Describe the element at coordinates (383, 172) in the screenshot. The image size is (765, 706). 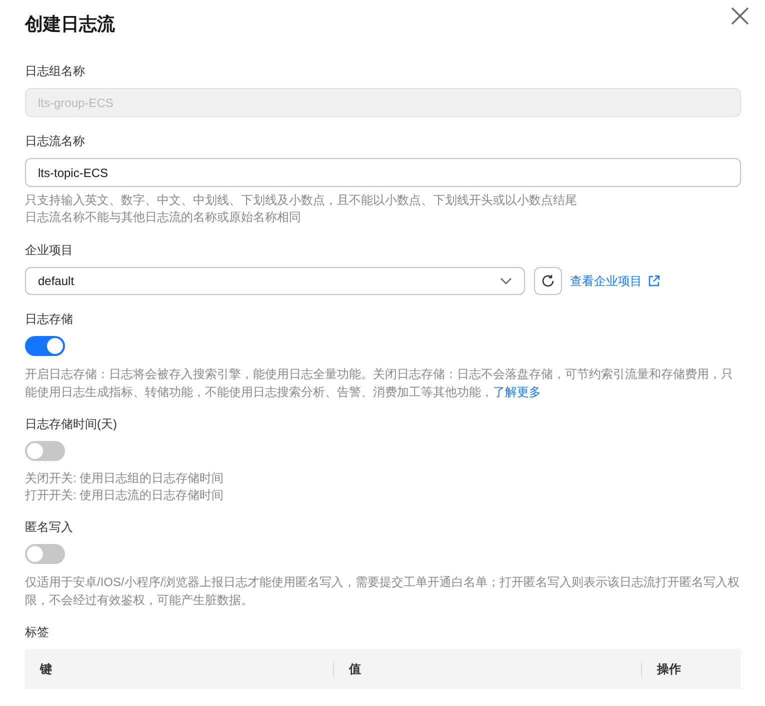
I see `text-field: lts-topic-ECS` at that location.